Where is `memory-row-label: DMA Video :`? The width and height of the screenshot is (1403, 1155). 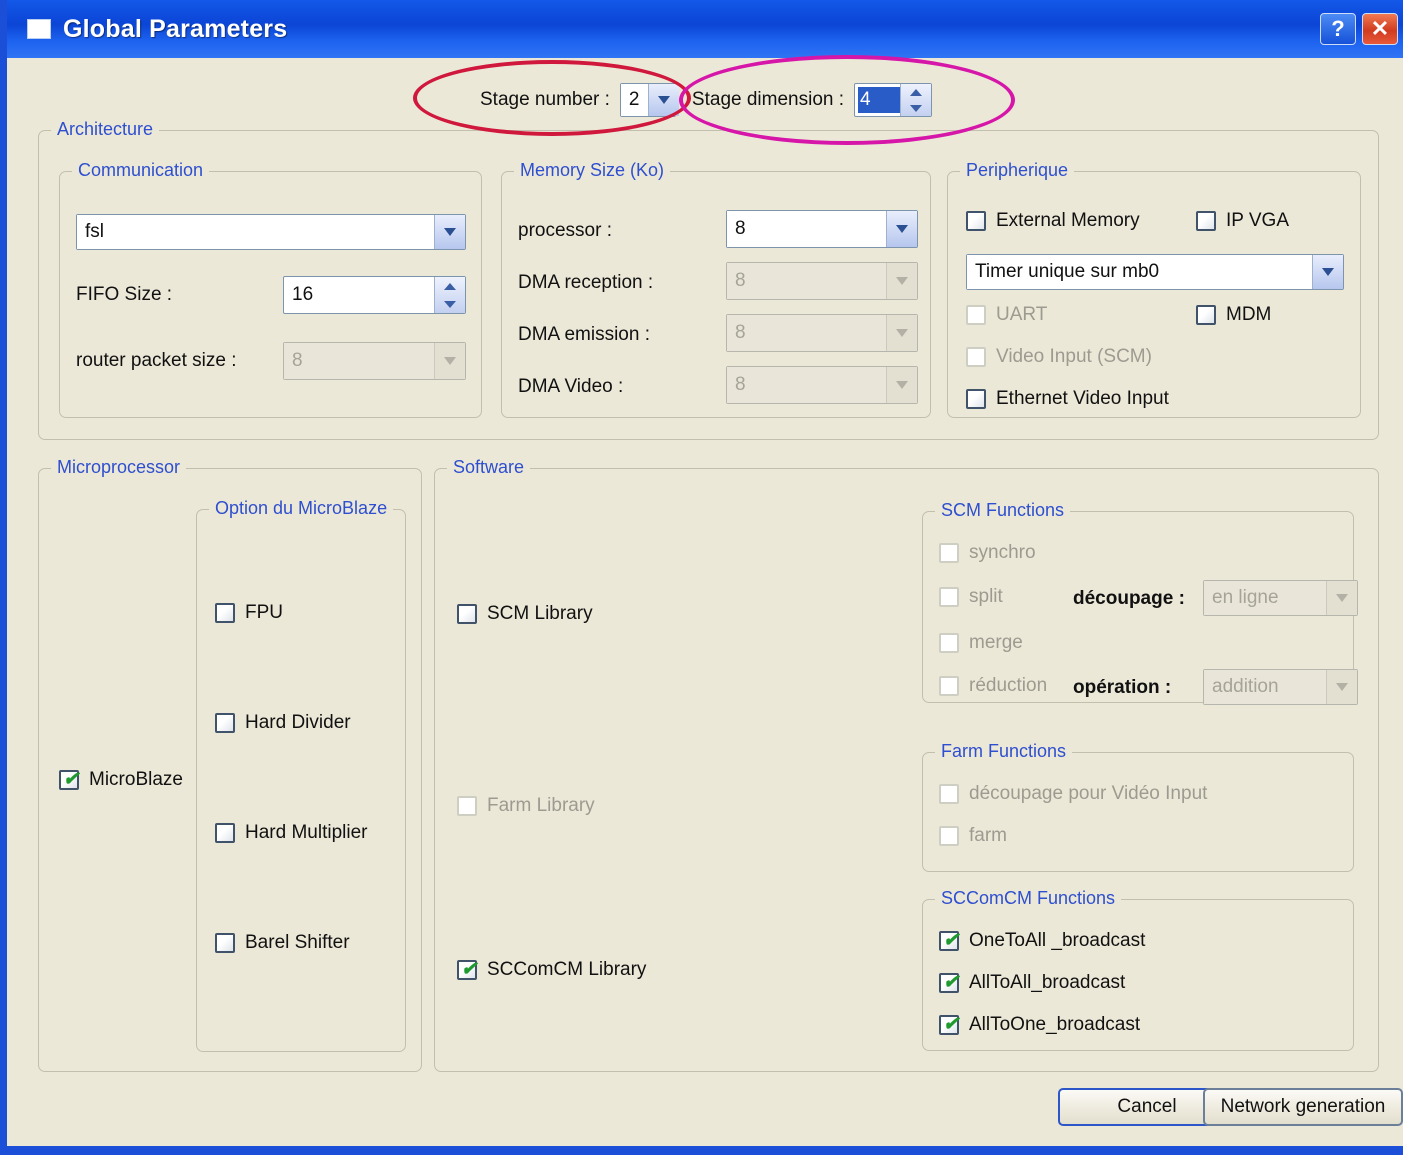
memory-row-label: DMA Video : is located at coordinates (571, 386).